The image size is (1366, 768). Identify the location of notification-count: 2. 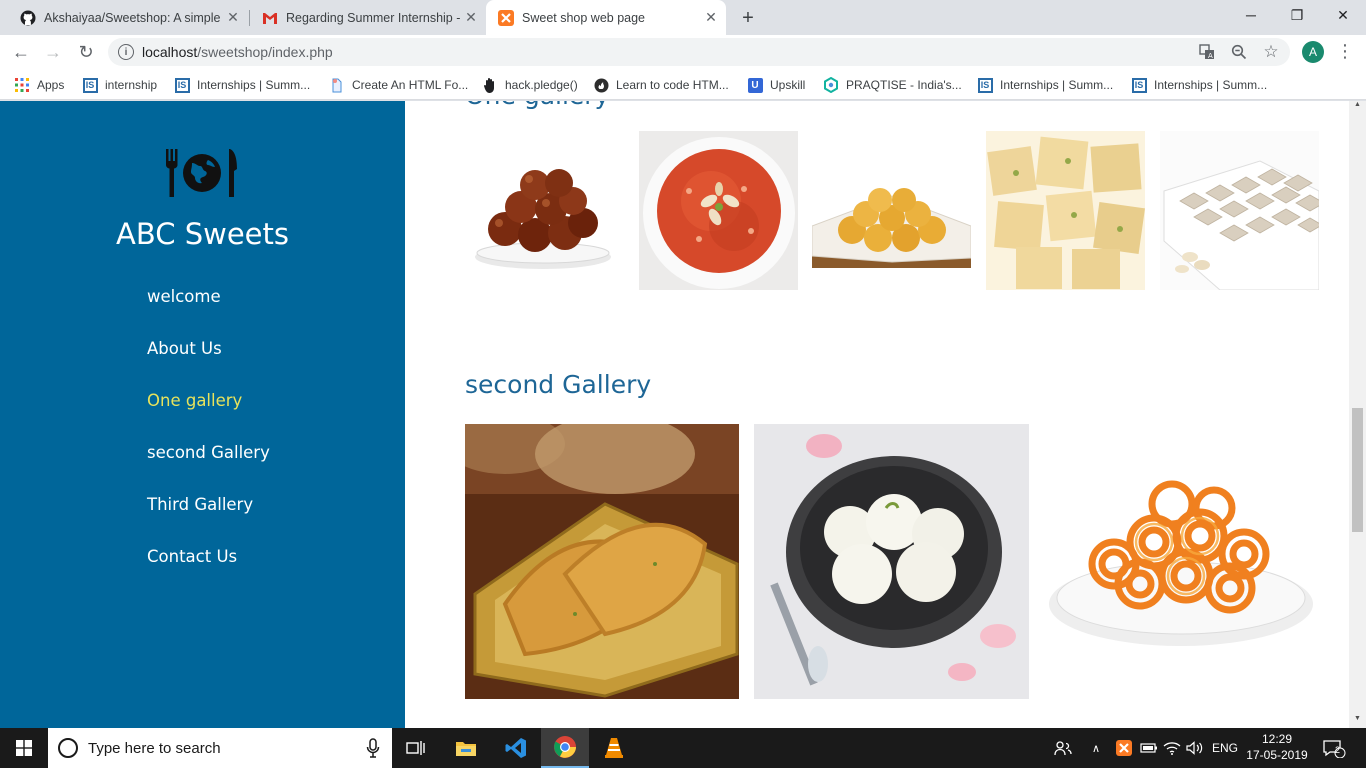
(1338, 750).